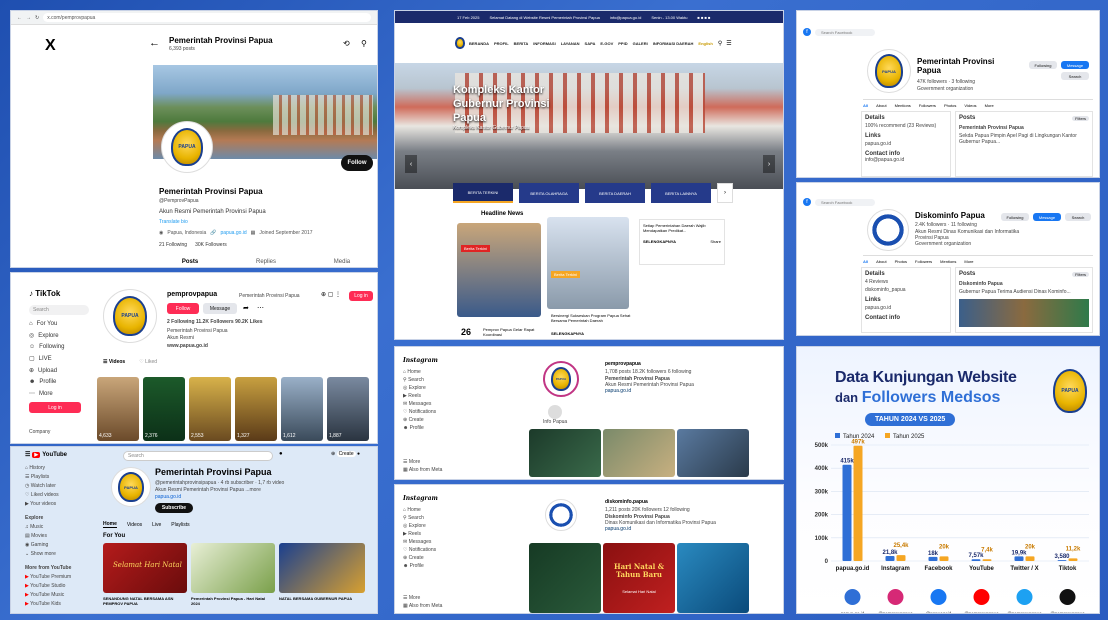  Describe the element at coordinates (411, 164) in the screenshot. I see `slider-prev-icon: ‹` at that location.